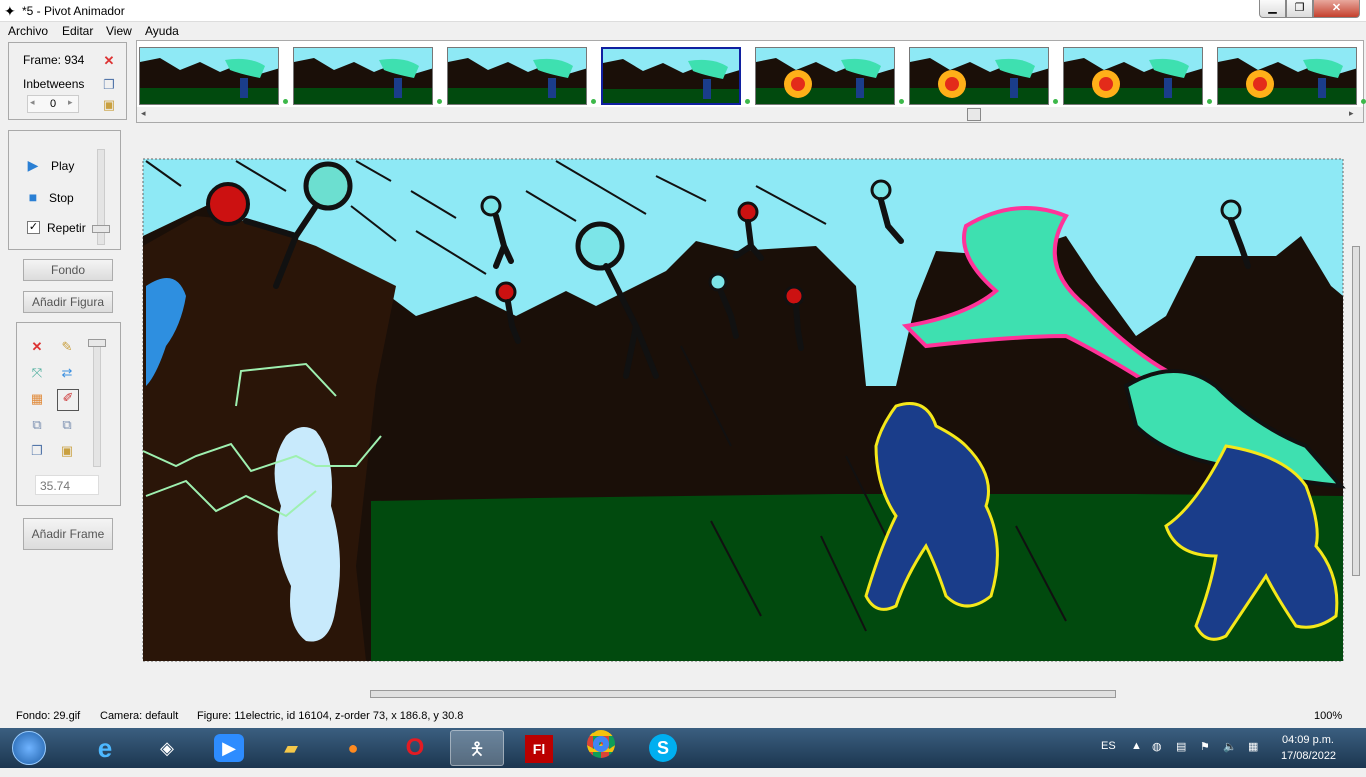 This screenshot has width=1366, height=777. I want to click on brush-icon: ✐, so click(68, 400).